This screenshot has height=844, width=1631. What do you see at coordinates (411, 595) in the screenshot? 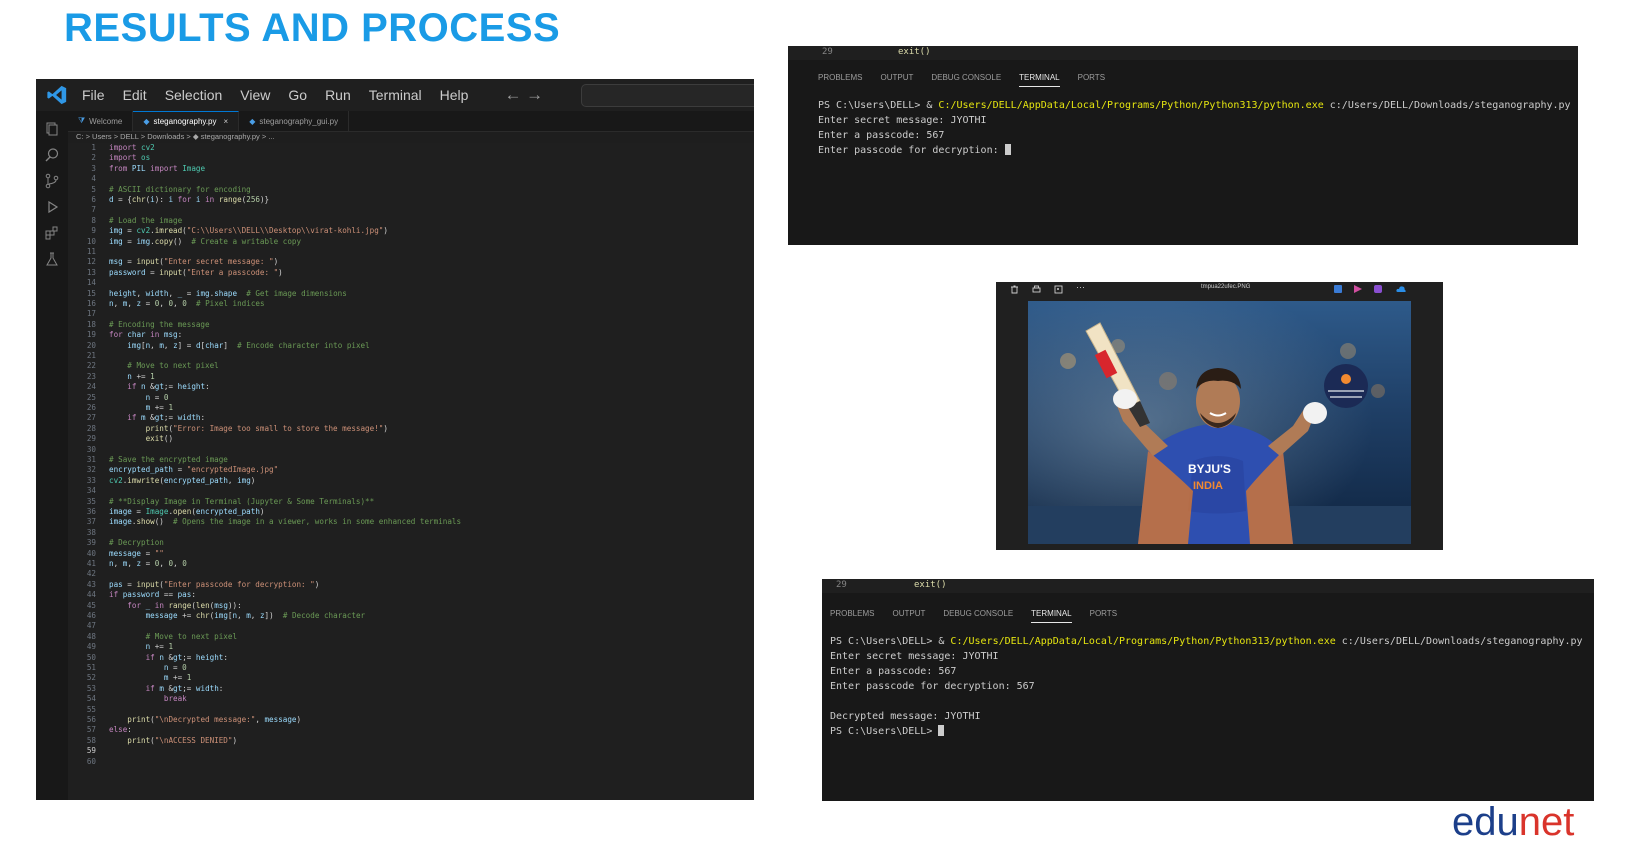
I see `code-line: 44 if password == pas:` at bounding box center [411, 595].